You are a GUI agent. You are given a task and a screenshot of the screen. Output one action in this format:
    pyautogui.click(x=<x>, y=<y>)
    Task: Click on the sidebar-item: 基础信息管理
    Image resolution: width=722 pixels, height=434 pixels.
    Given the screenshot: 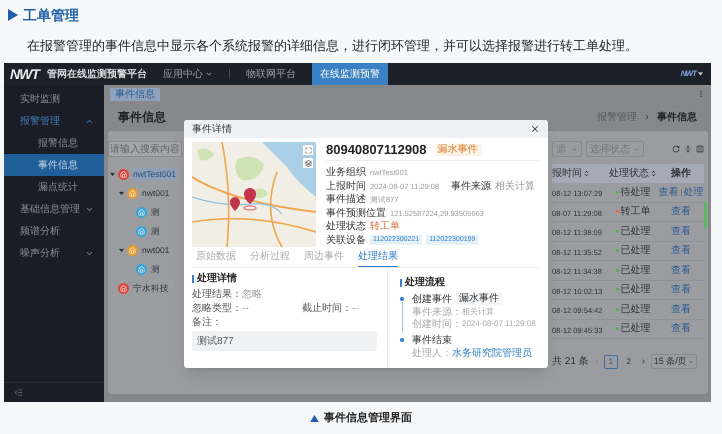 What is the action you would take?
    pyautogui.click(x=54, y=209)
    